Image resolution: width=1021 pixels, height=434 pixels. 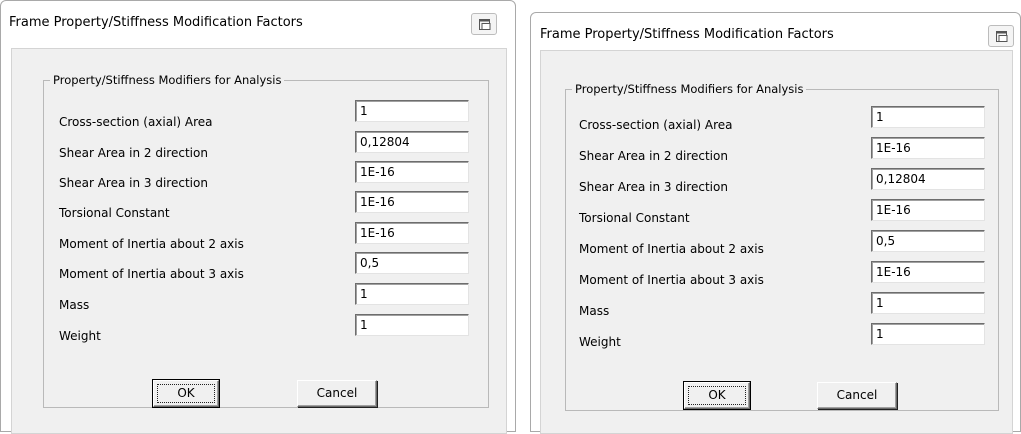 I want to click on input-shear-area-2: 0,12804, so click(x=412, y=142).